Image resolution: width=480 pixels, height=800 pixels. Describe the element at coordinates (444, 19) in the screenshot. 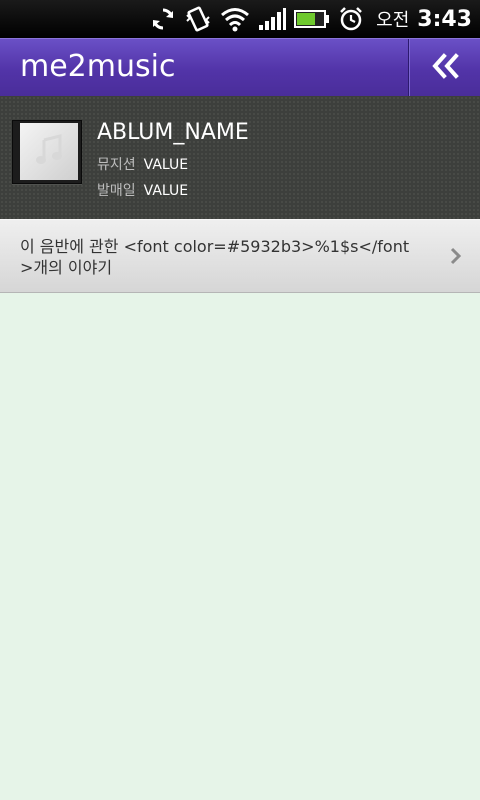

I see `status-time: 3:43` at that location.